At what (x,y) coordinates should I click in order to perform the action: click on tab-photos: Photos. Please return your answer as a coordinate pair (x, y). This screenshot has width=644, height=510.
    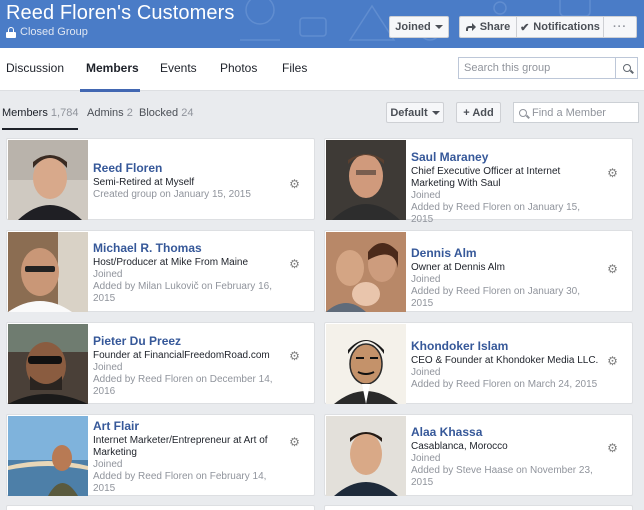
    Looking at the image, I should click on (238, 68).